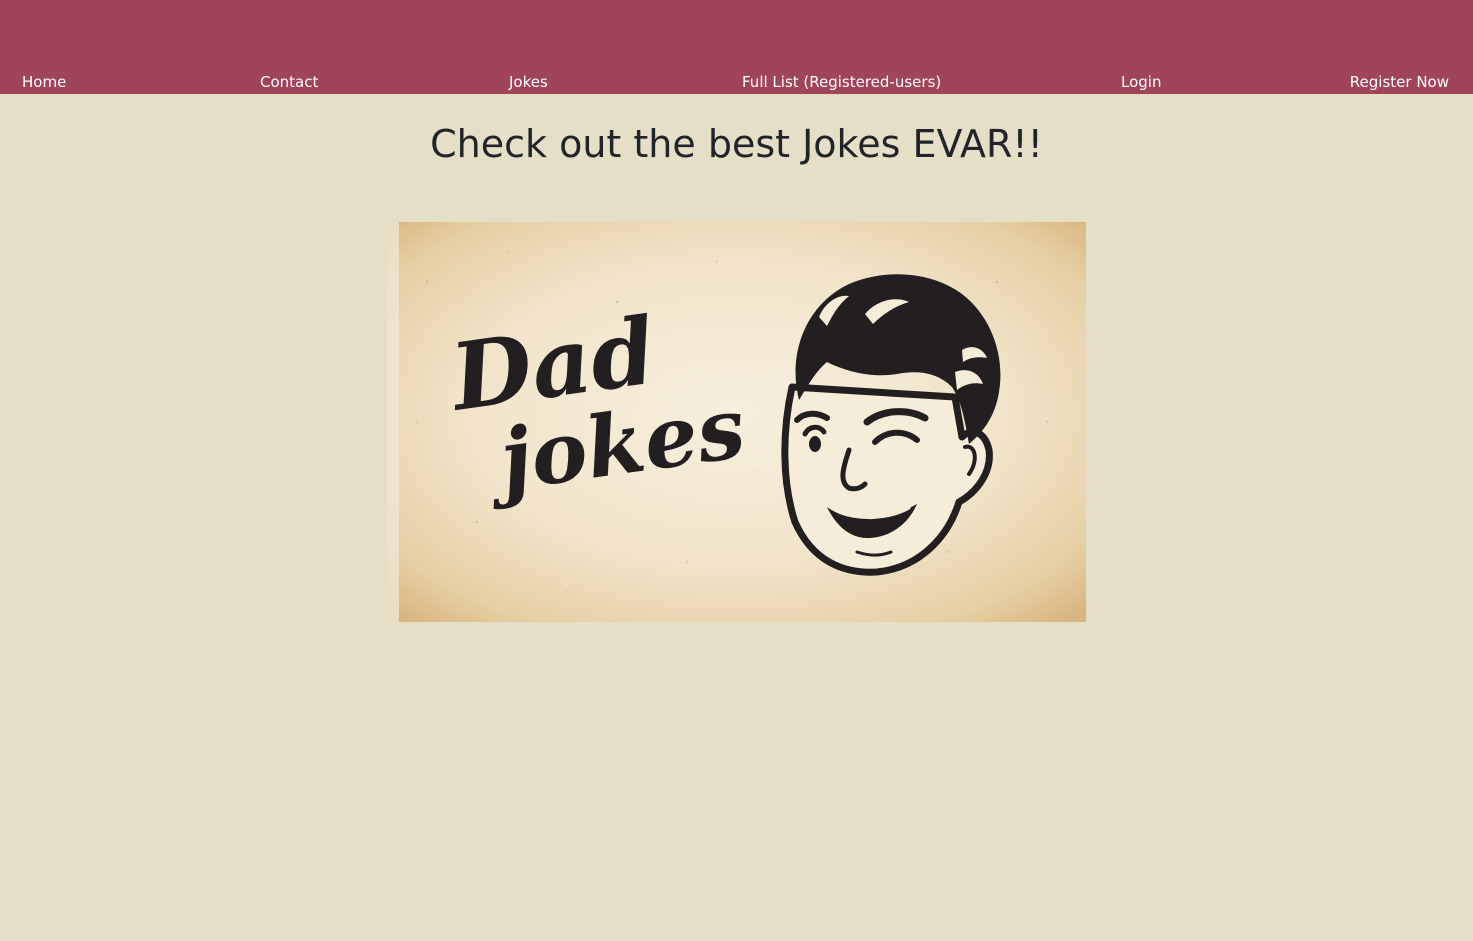  I want to click on nav-link-contact: Contact, so click(289, 82).